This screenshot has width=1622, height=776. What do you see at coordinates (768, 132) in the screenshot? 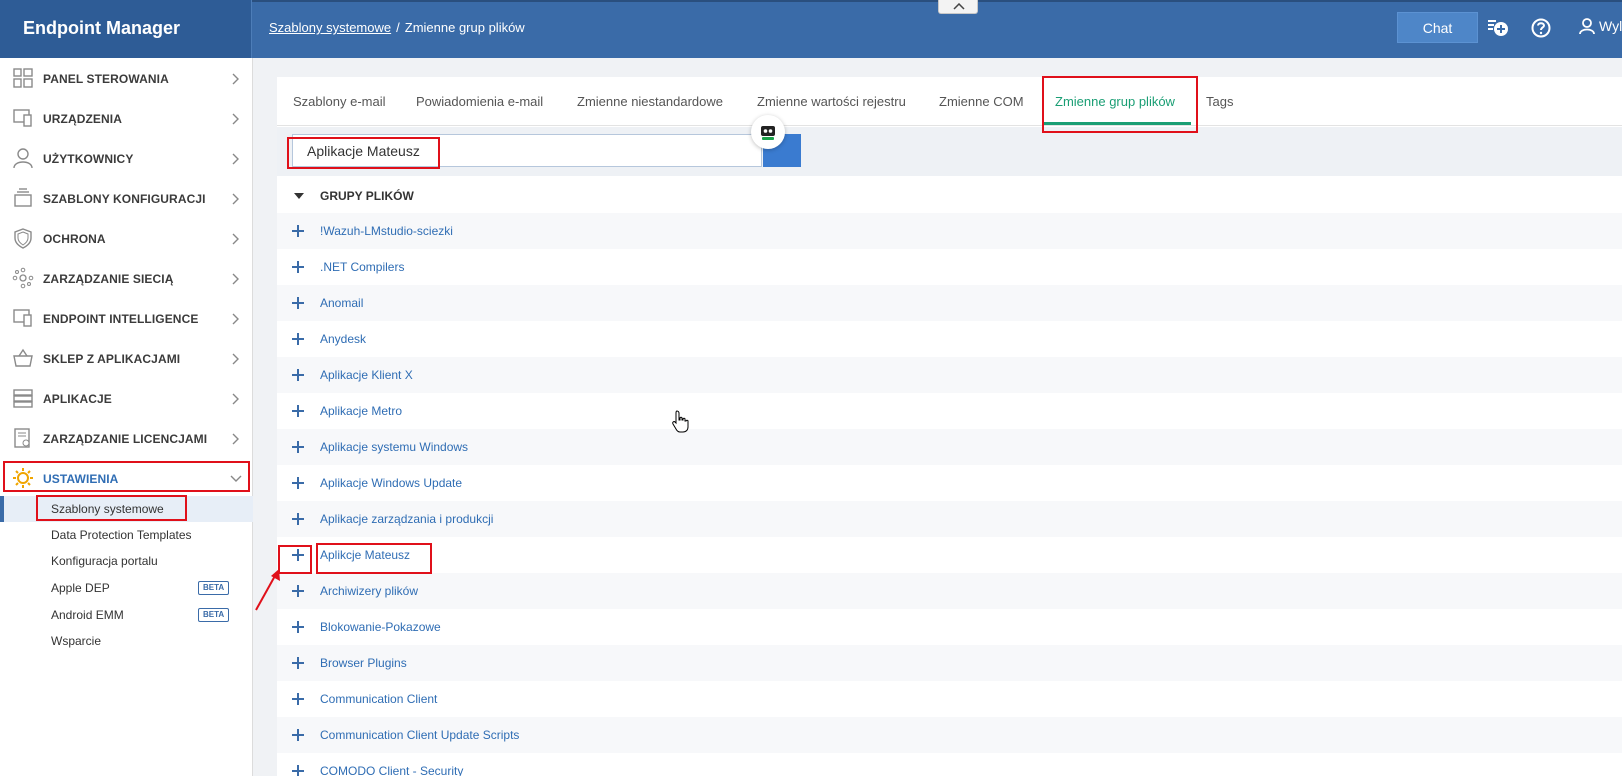
I see `assistant-bot-button` at bounding box center [768, 132].